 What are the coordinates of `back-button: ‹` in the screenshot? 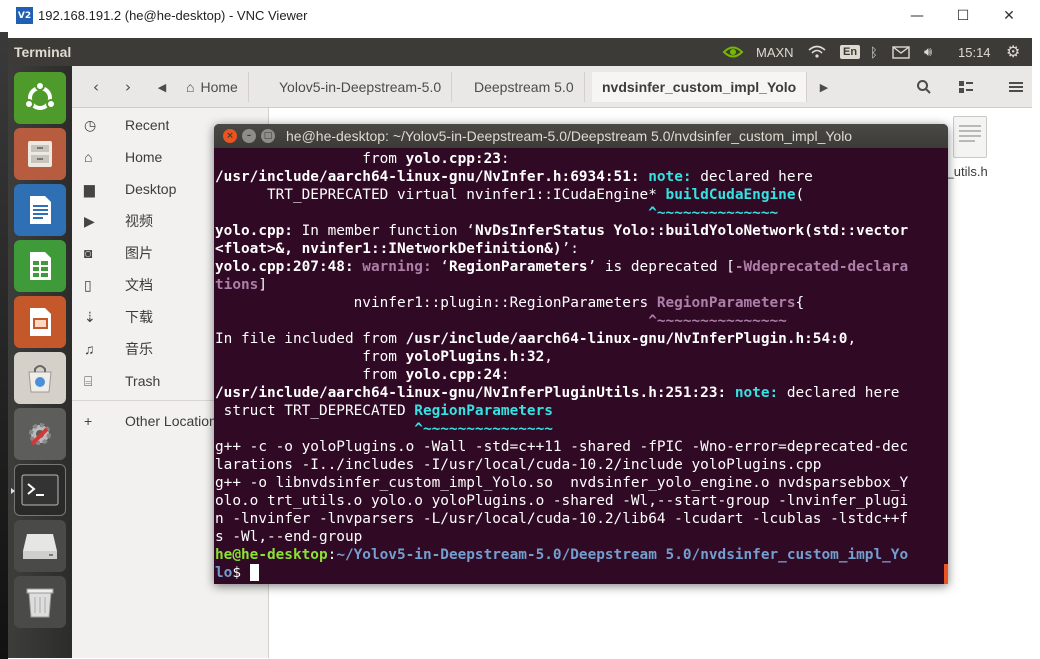 It's located at (96, 87).